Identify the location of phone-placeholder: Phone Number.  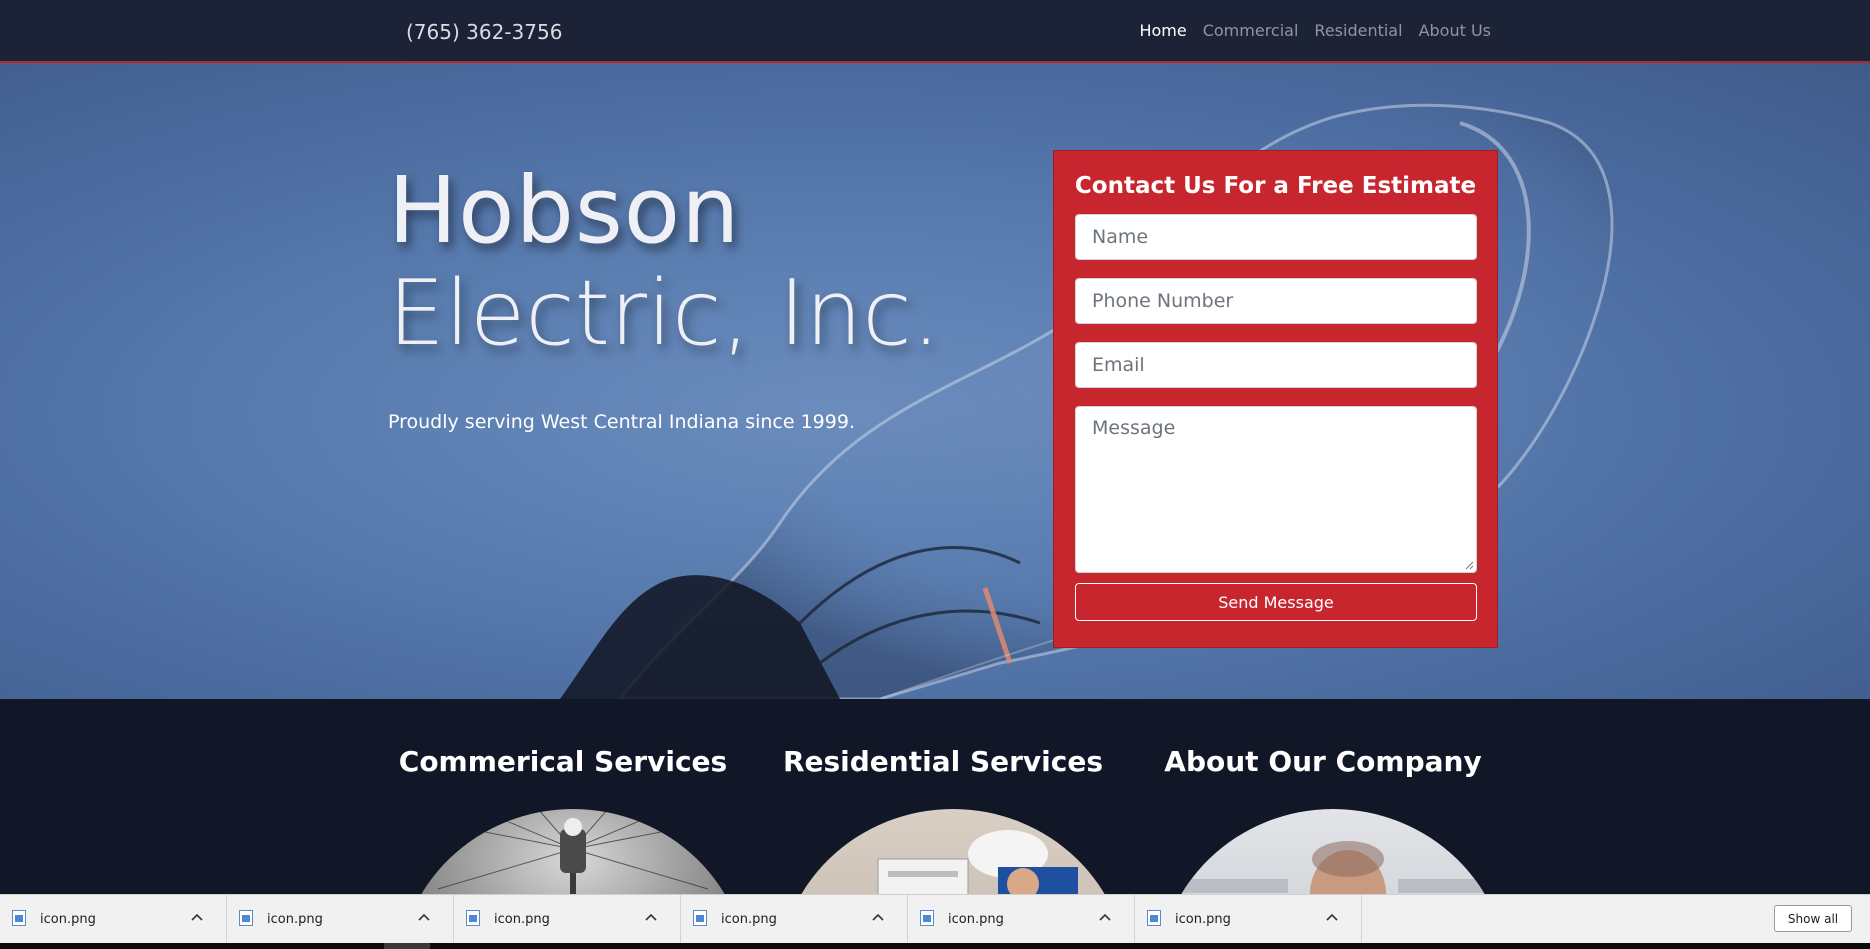
(1163, 301).